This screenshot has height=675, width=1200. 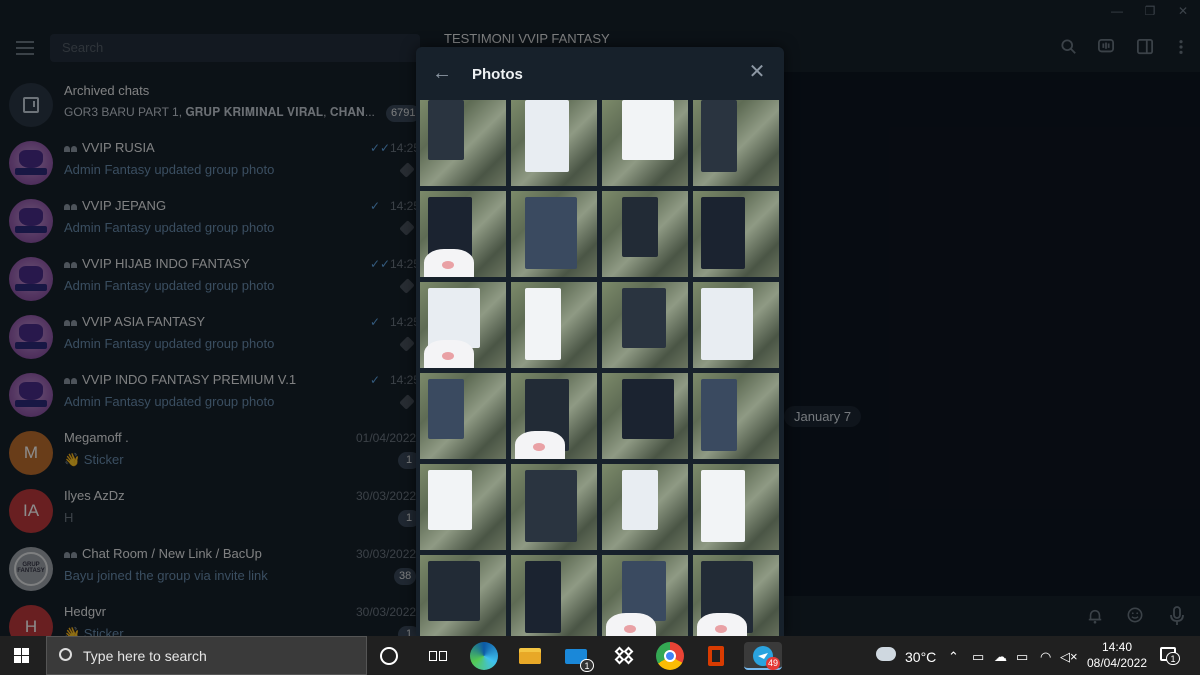 I want to click on close-icon: ✕, so click(x=757, y=72).